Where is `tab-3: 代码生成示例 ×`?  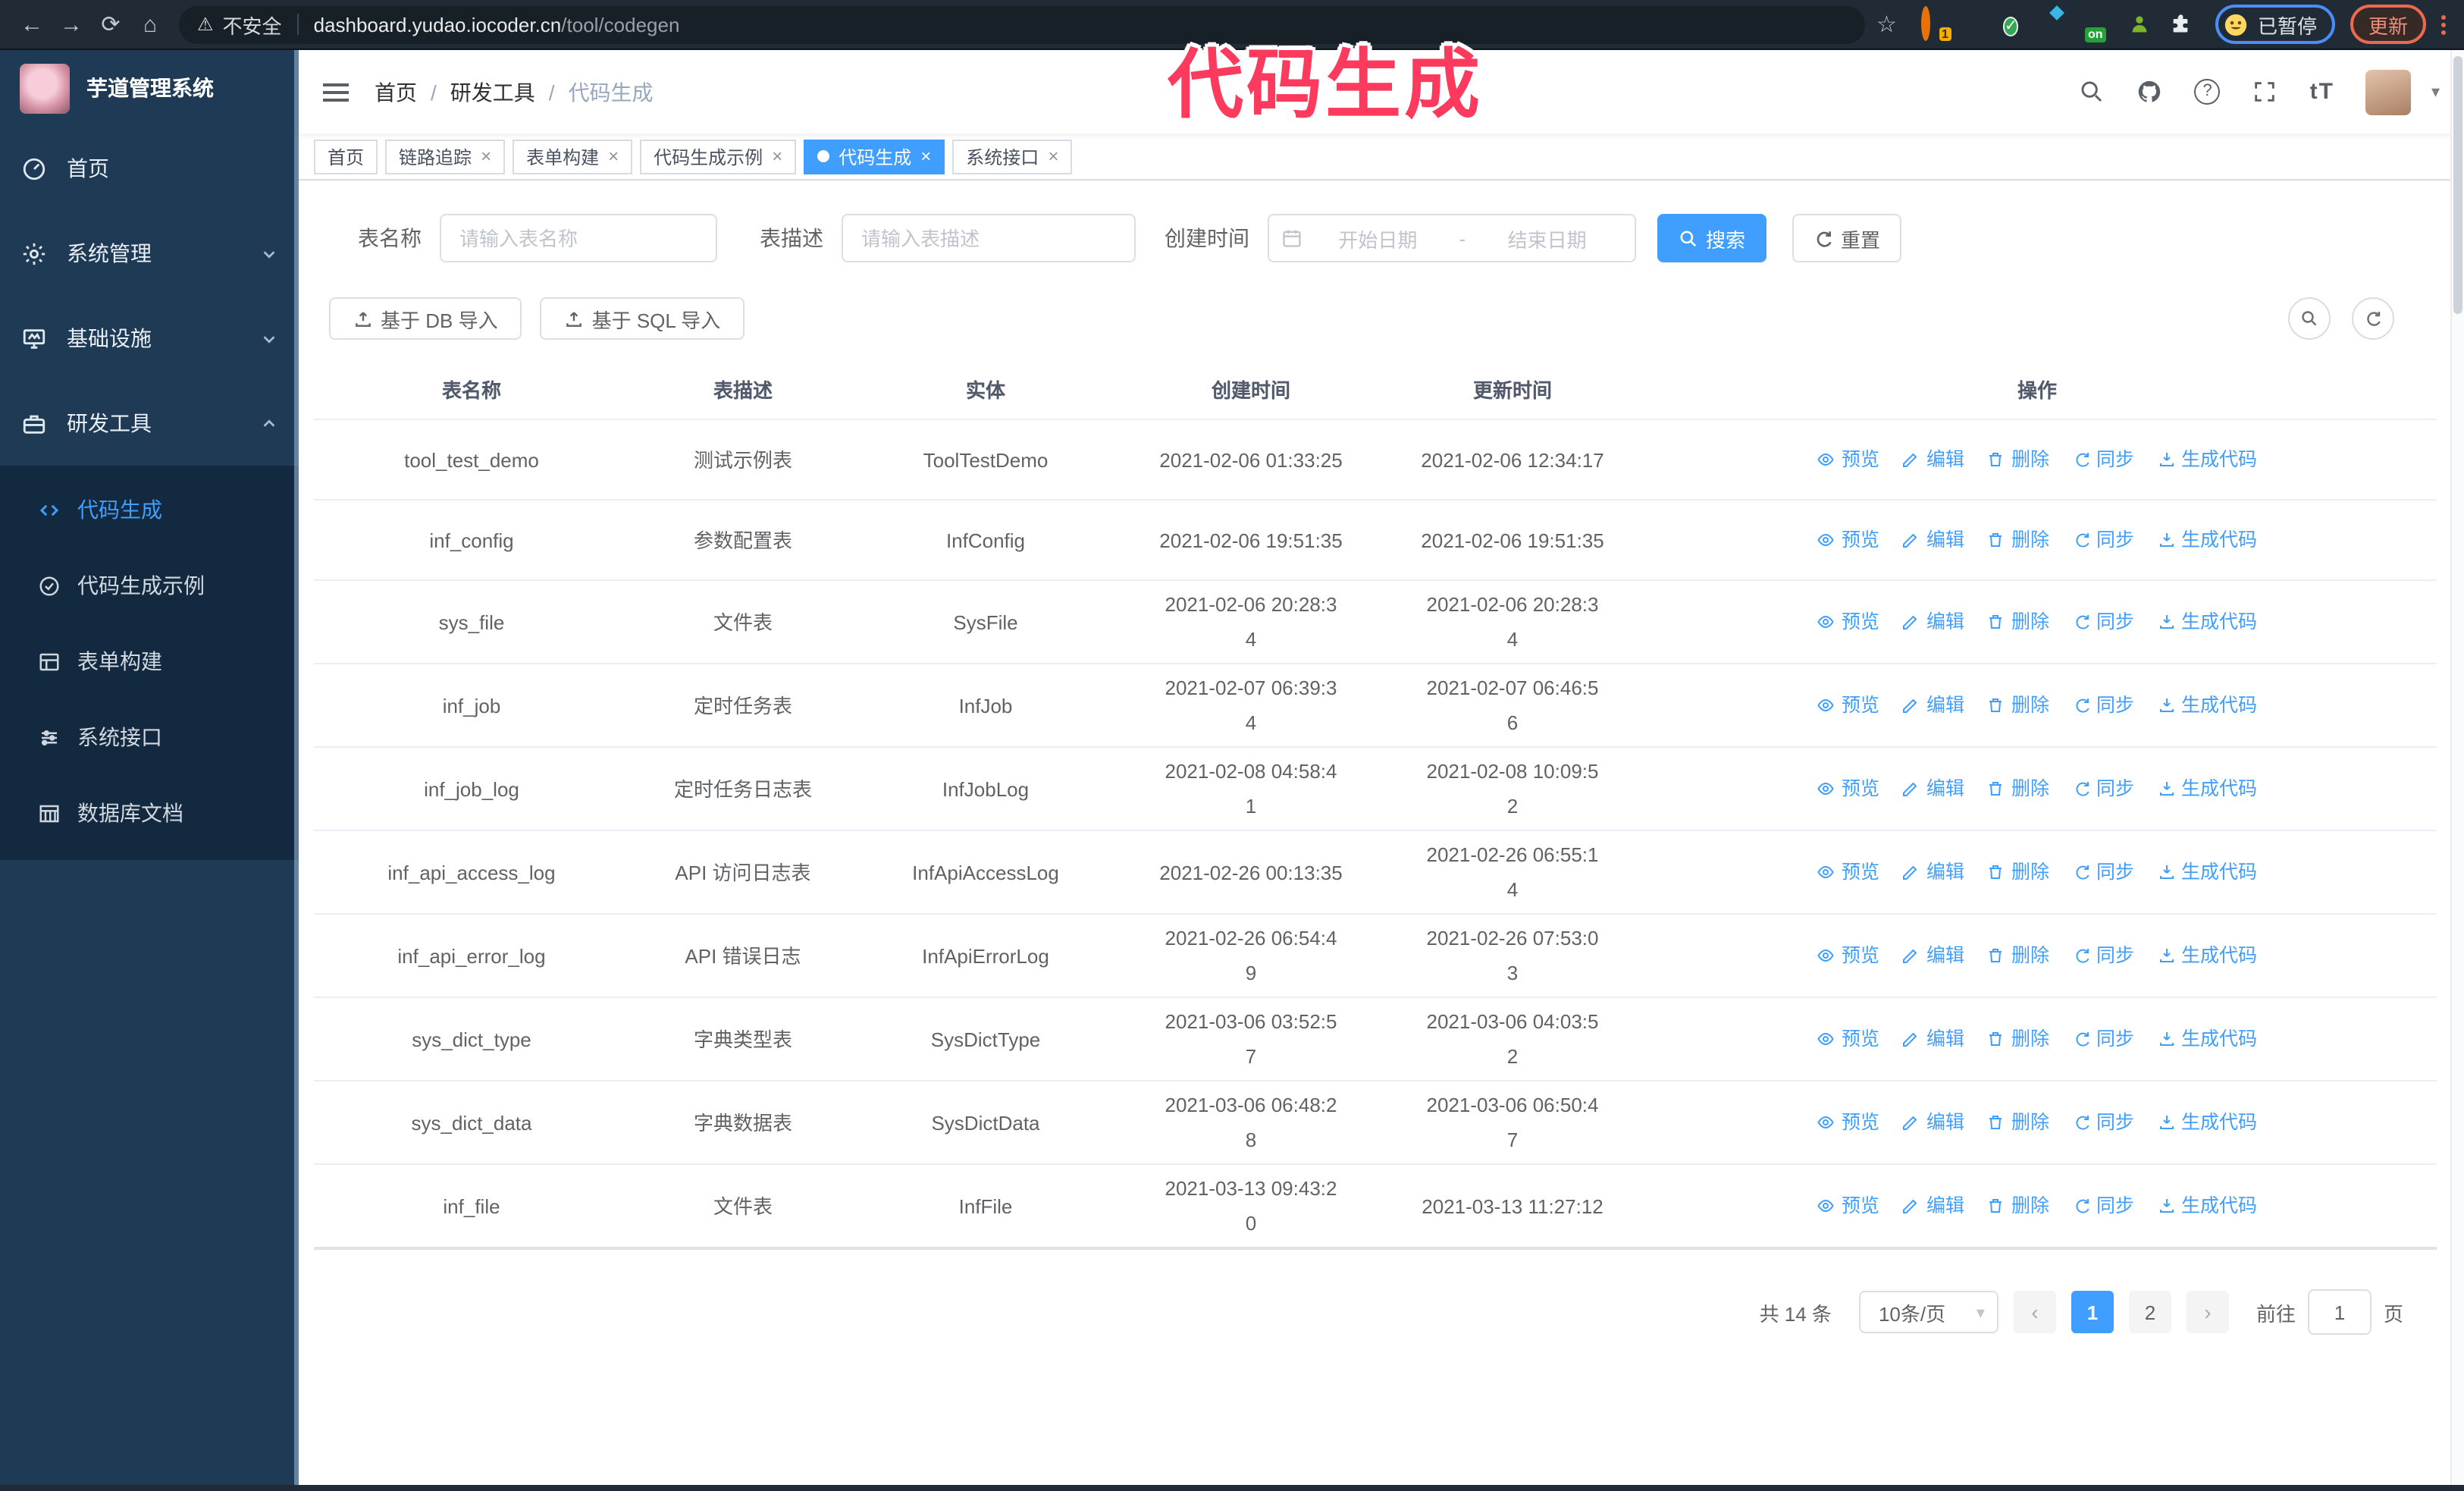 tab-3: 代码生成示例 × is located at coordinates (719, 156).